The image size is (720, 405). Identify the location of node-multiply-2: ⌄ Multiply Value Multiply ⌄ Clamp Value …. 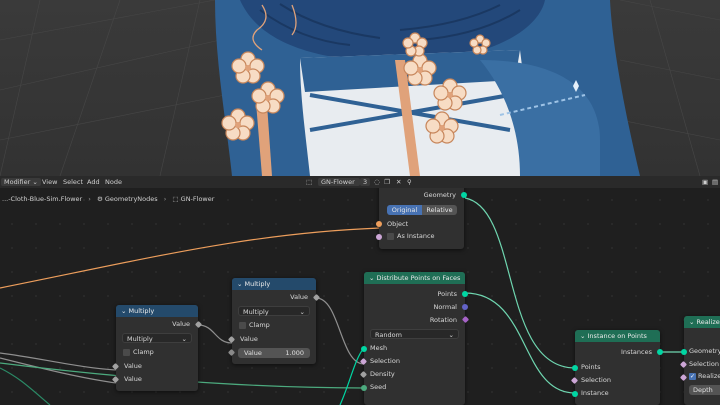
(274, 321).